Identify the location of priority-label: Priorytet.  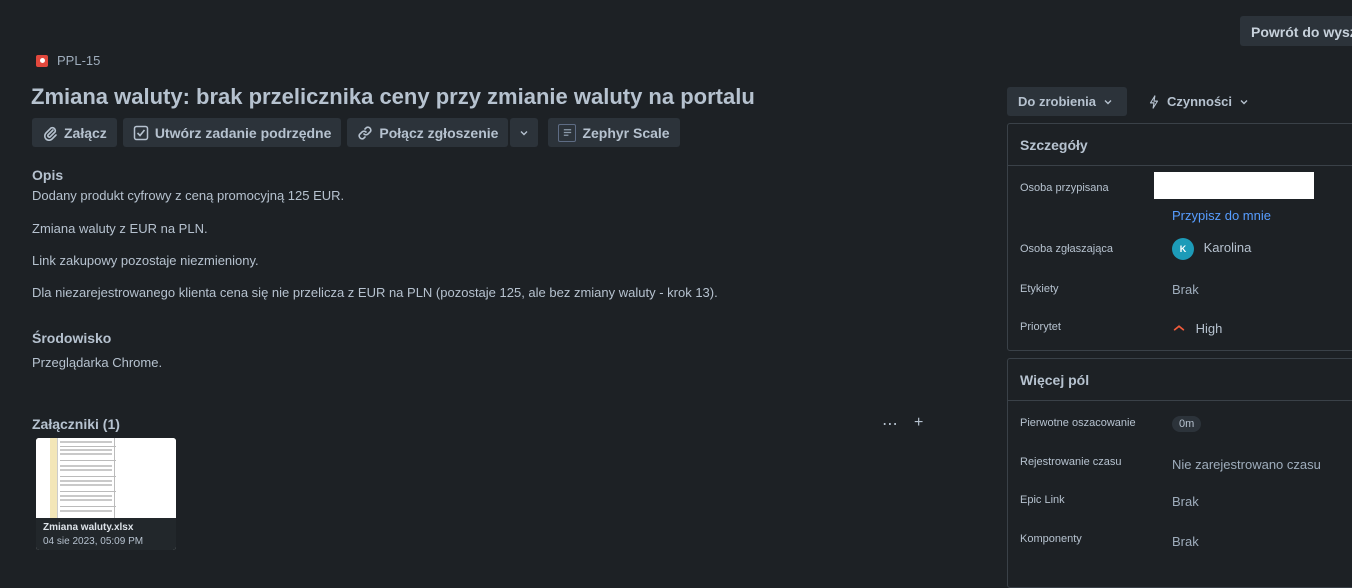
(1040, 327).